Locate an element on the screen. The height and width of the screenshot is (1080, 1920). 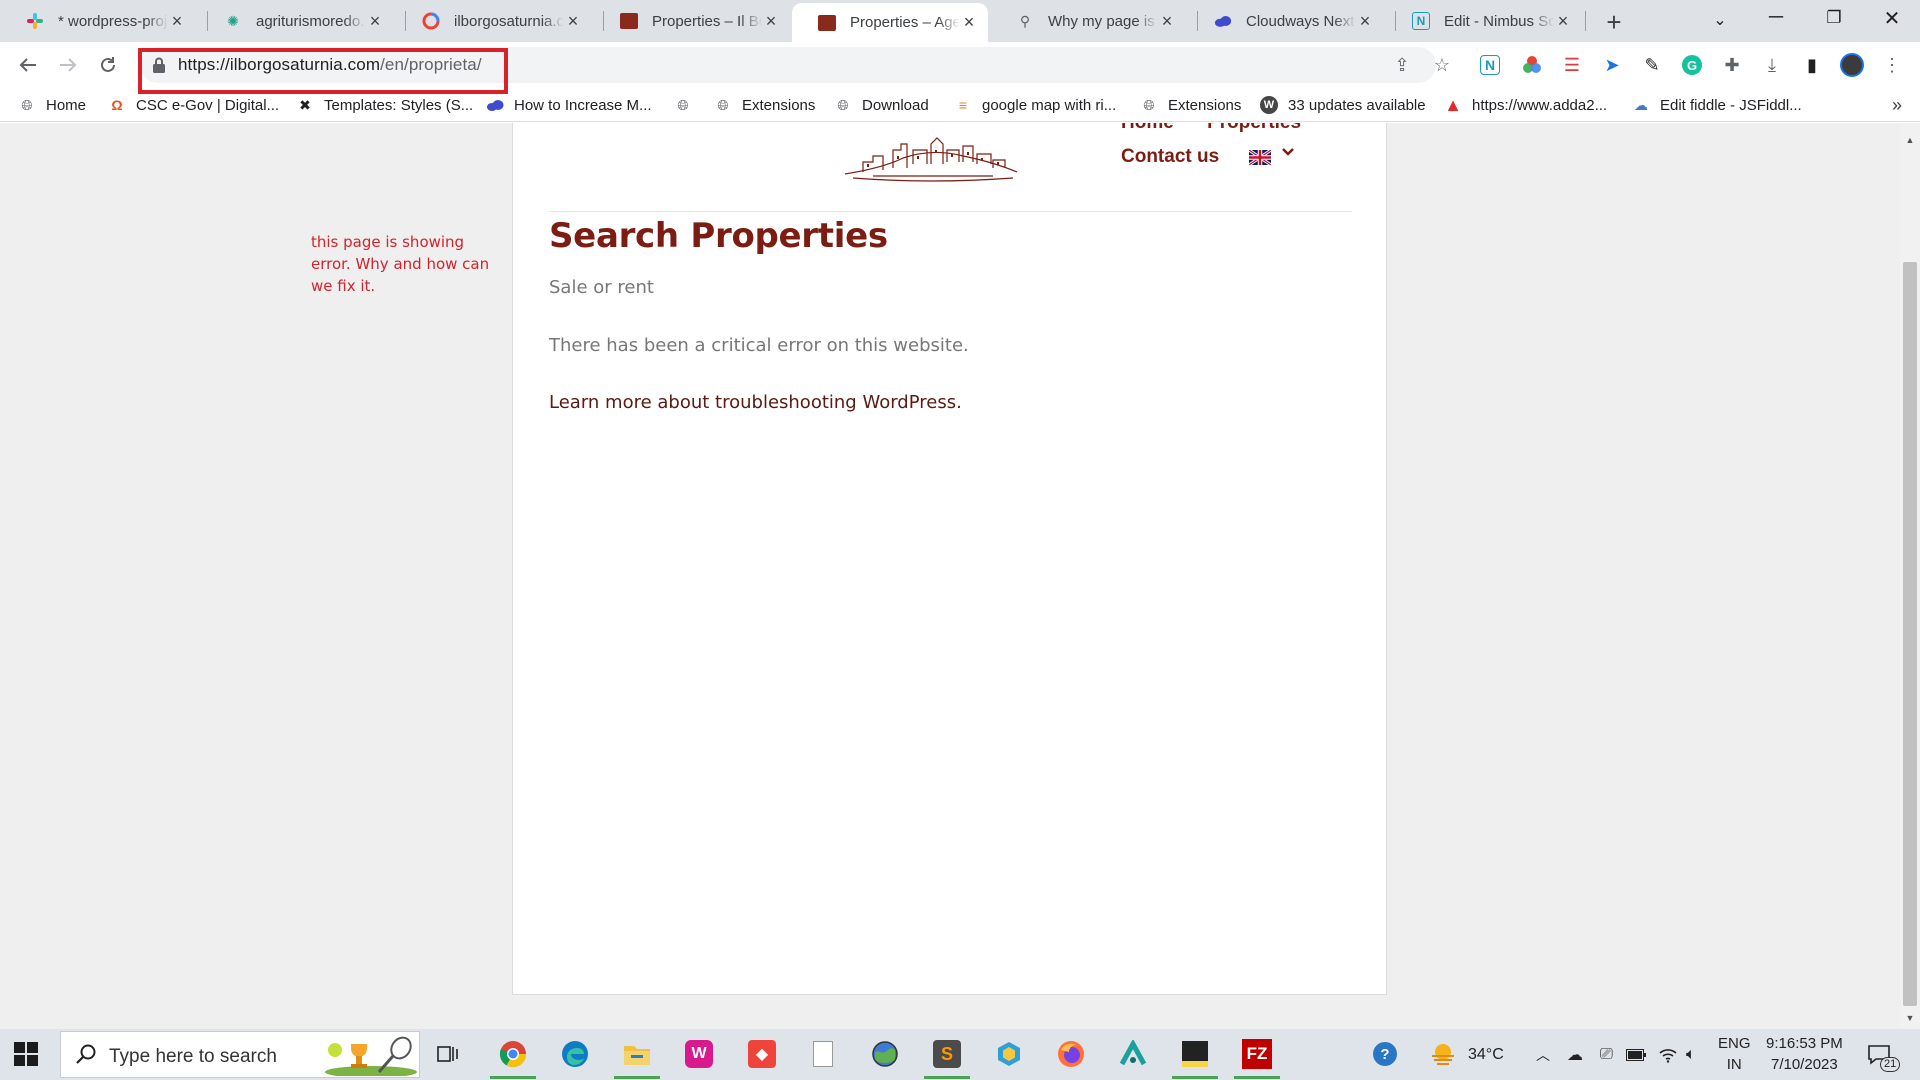
share-icon: ⇪ is located at coordinates (1402, 65).